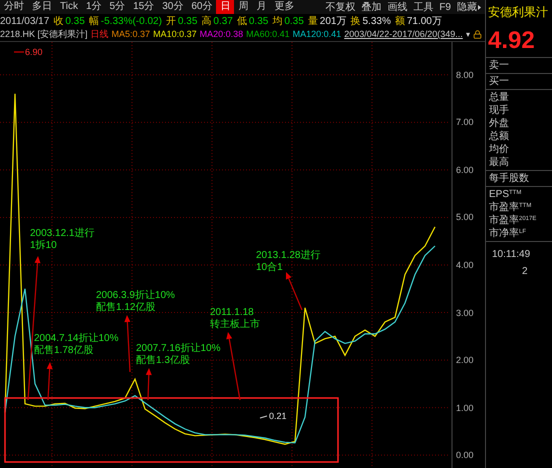 The width and height of the screenshot is (552, 468). I want to click on lock-icon, so click(477, 34).